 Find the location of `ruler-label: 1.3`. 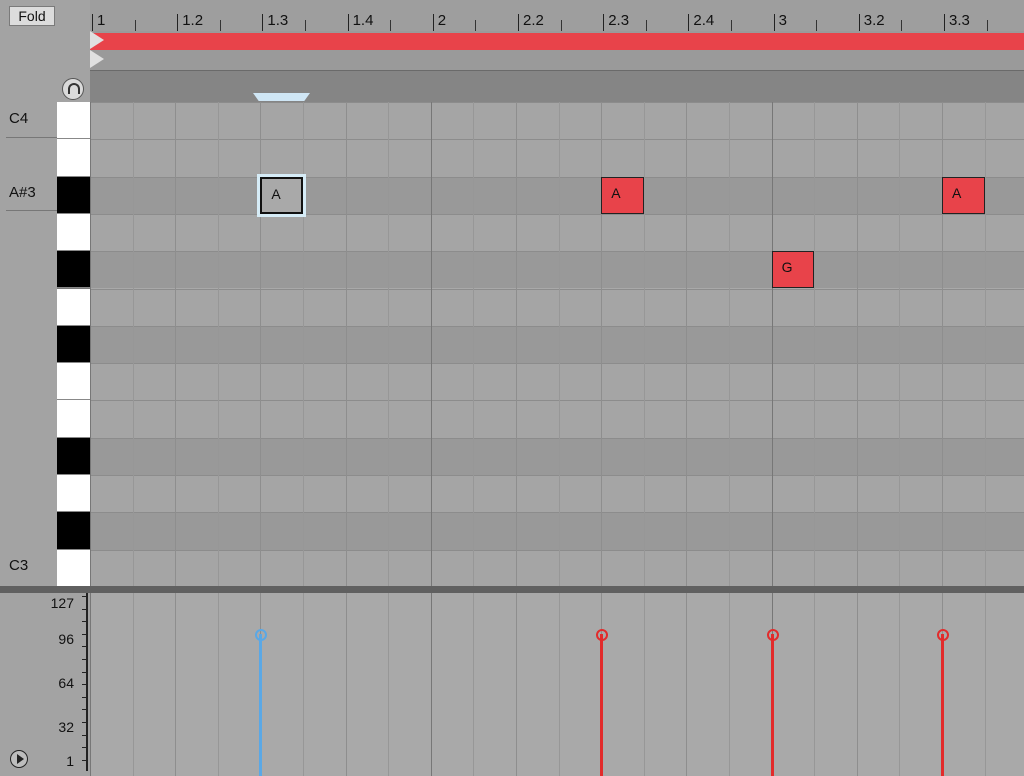

ruler-label: 1.3 is located at coordinates (278, 20).